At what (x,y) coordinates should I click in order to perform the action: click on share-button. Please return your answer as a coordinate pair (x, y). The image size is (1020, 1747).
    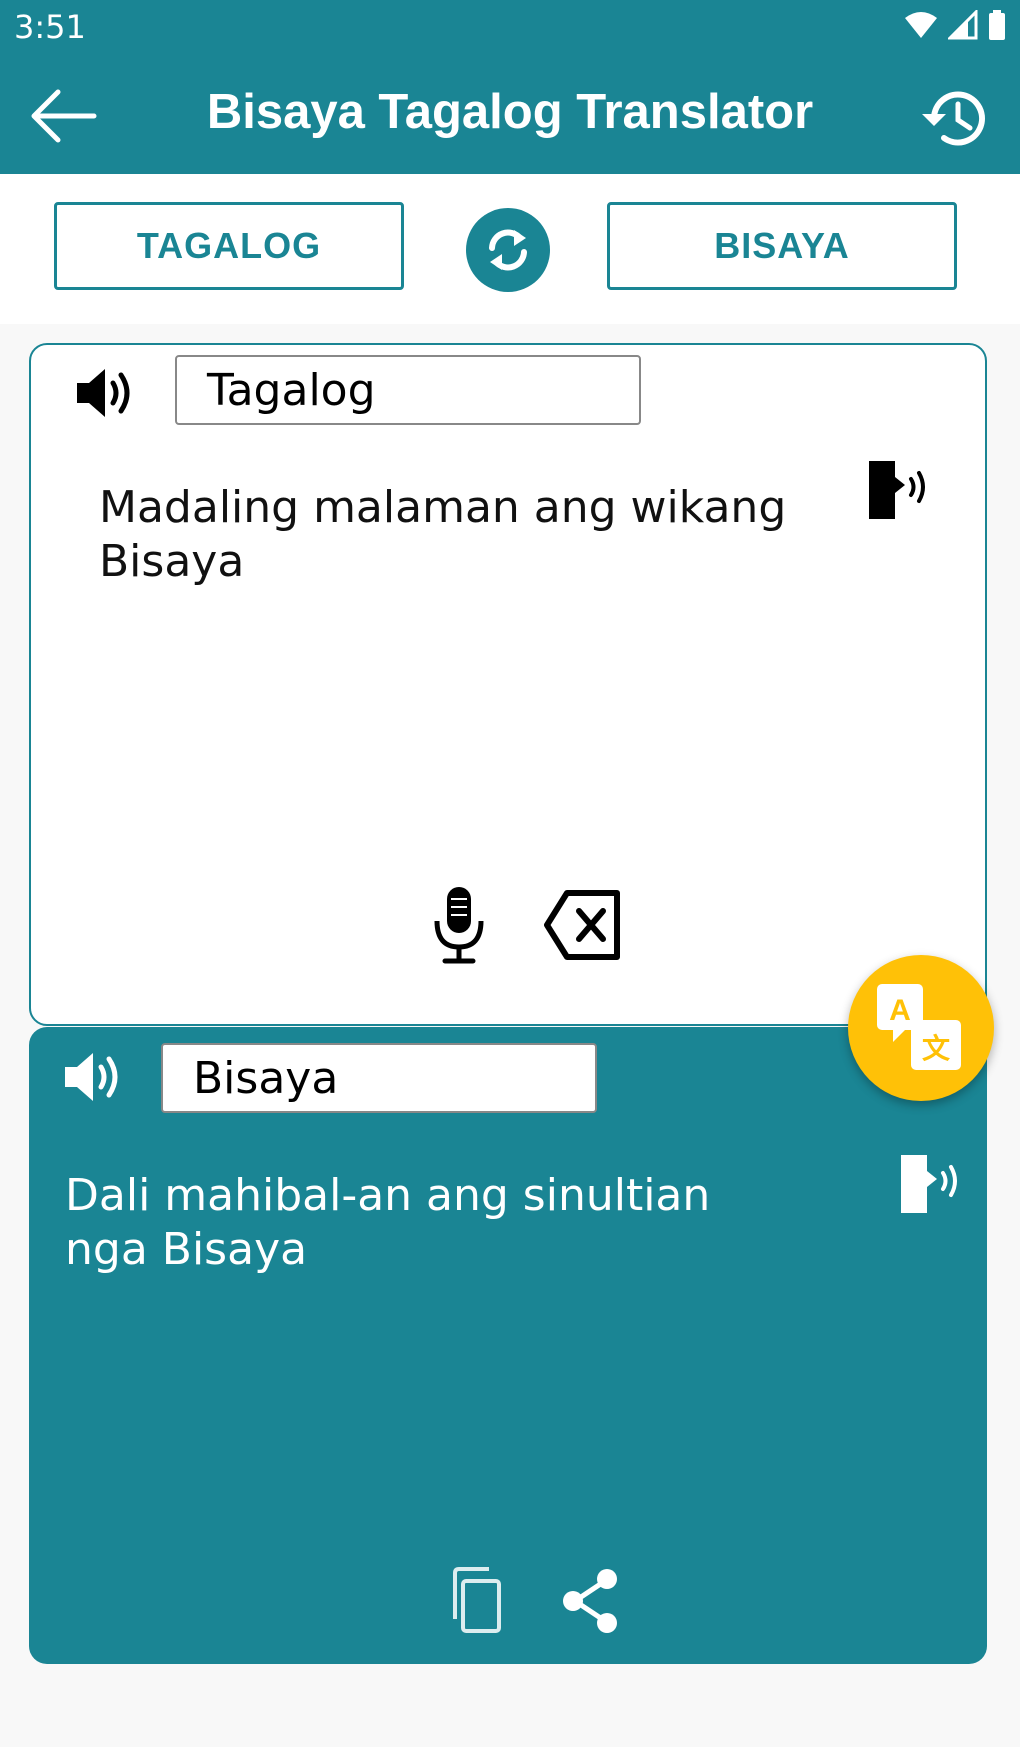
    Looking at the image, I should click on (591, 1601).